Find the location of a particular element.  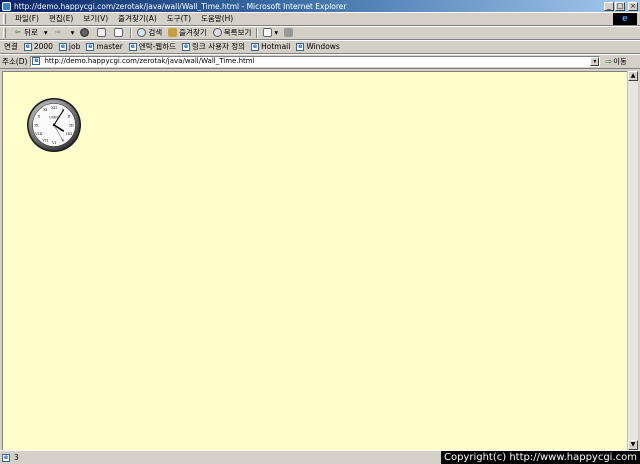

link-master: e master is located at coordinates (105, 46).